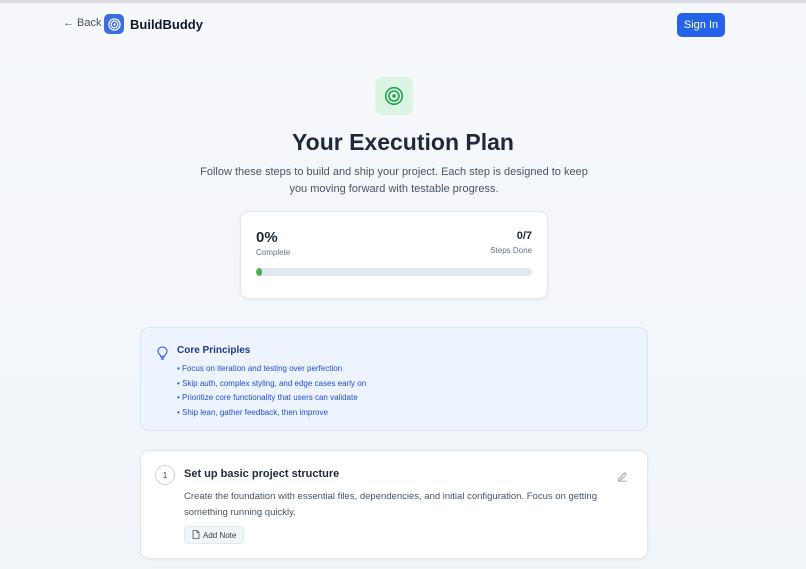 The width and height of the screenshot is (806, 569). I want to click on progress-percent-label: Complete, so click(273, 252).